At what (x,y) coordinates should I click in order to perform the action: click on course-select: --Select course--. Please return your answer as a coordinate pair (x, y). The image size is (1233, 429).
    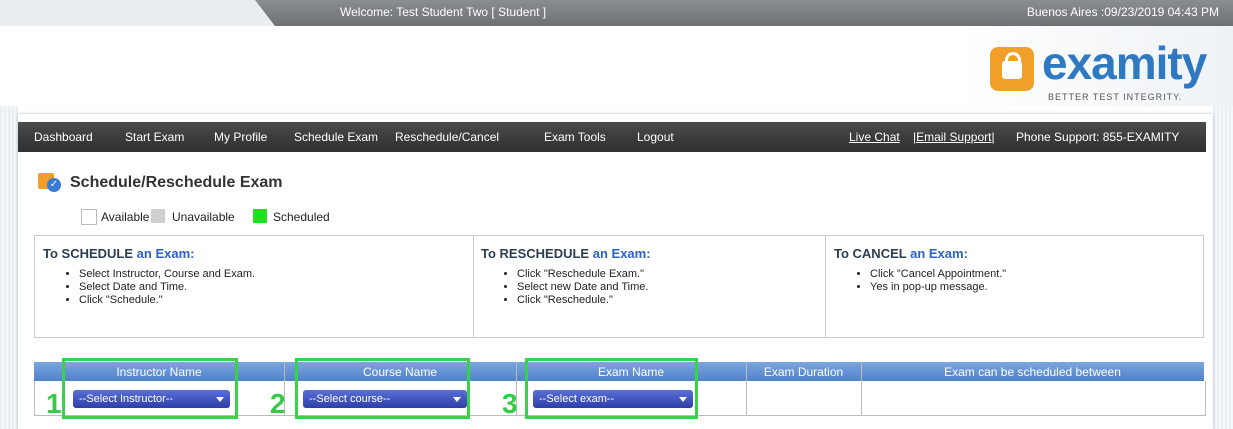
    Looking at the image, I should click on (385, 399).